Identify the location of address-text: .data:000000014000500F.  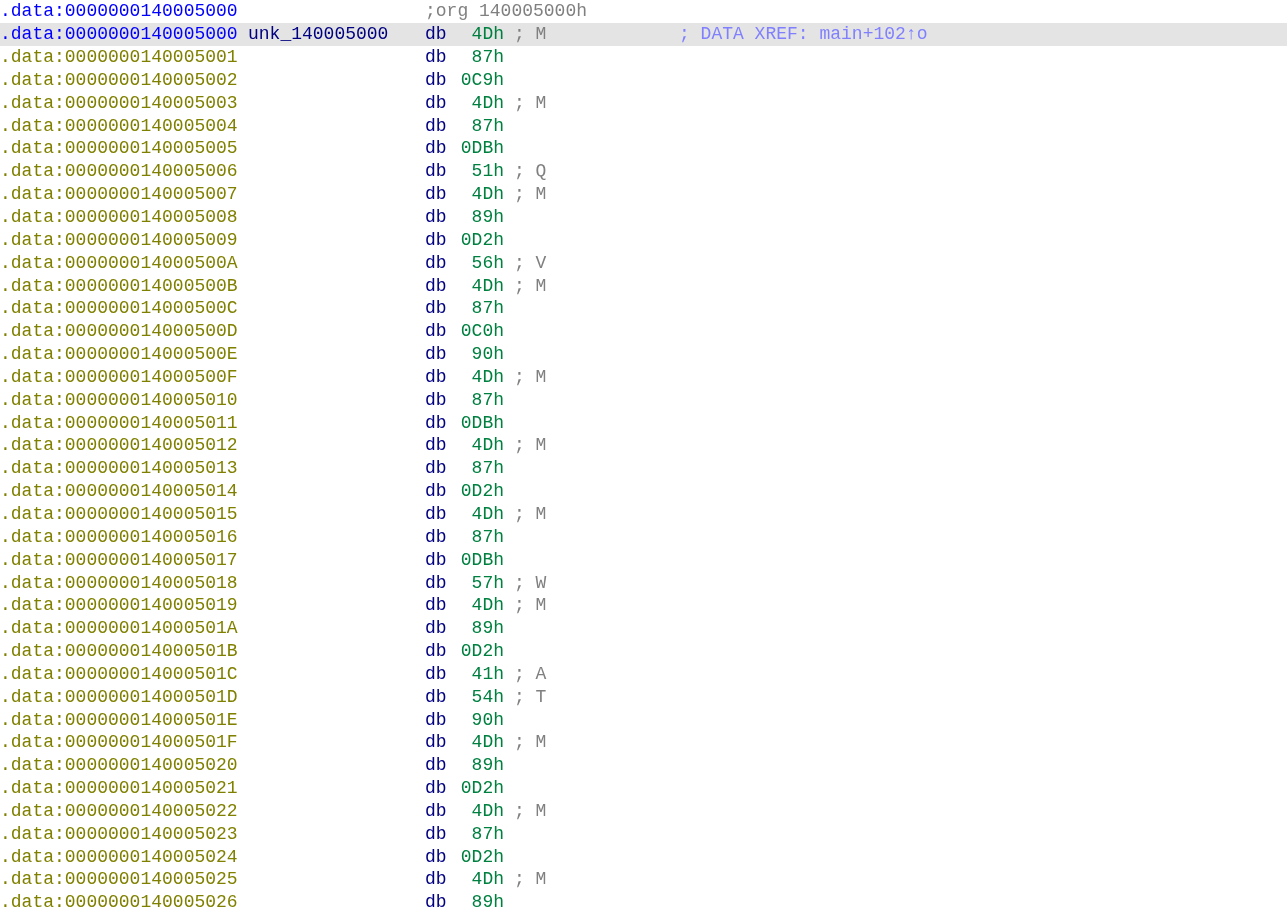
(119, 376).